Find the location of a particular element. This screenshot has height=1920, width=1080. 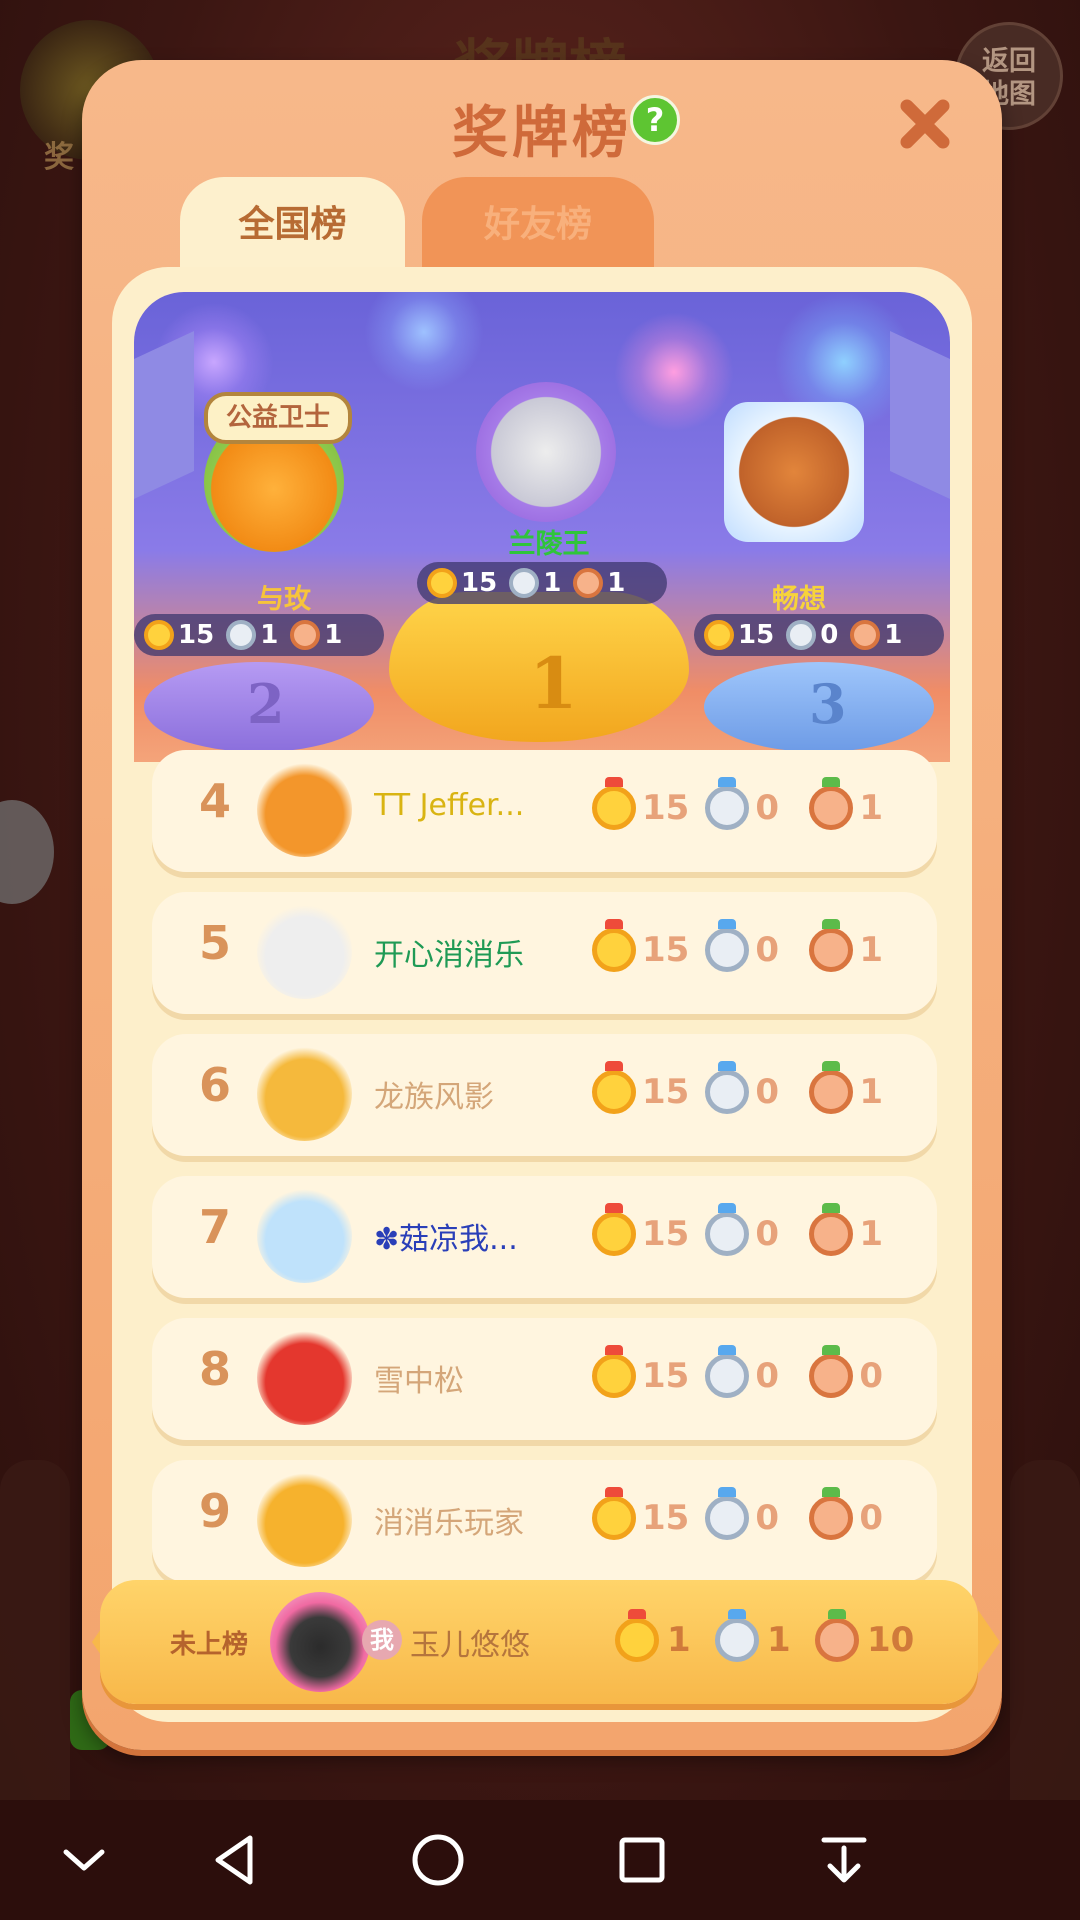

self-row: 未上榜 我 玉儿悠悠 1 1 10 is located at coordinates (539, 1642).